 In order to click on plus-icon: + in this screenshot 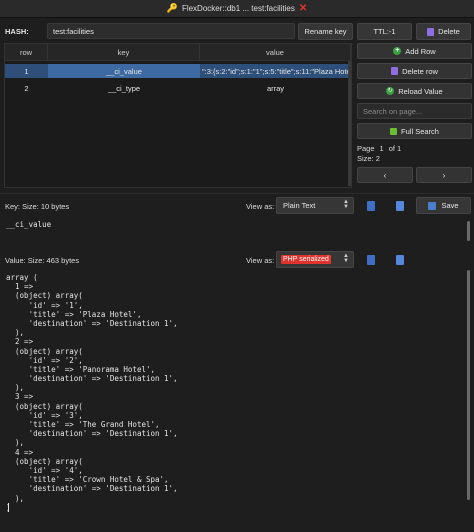, I will do `click(397, 51)`.